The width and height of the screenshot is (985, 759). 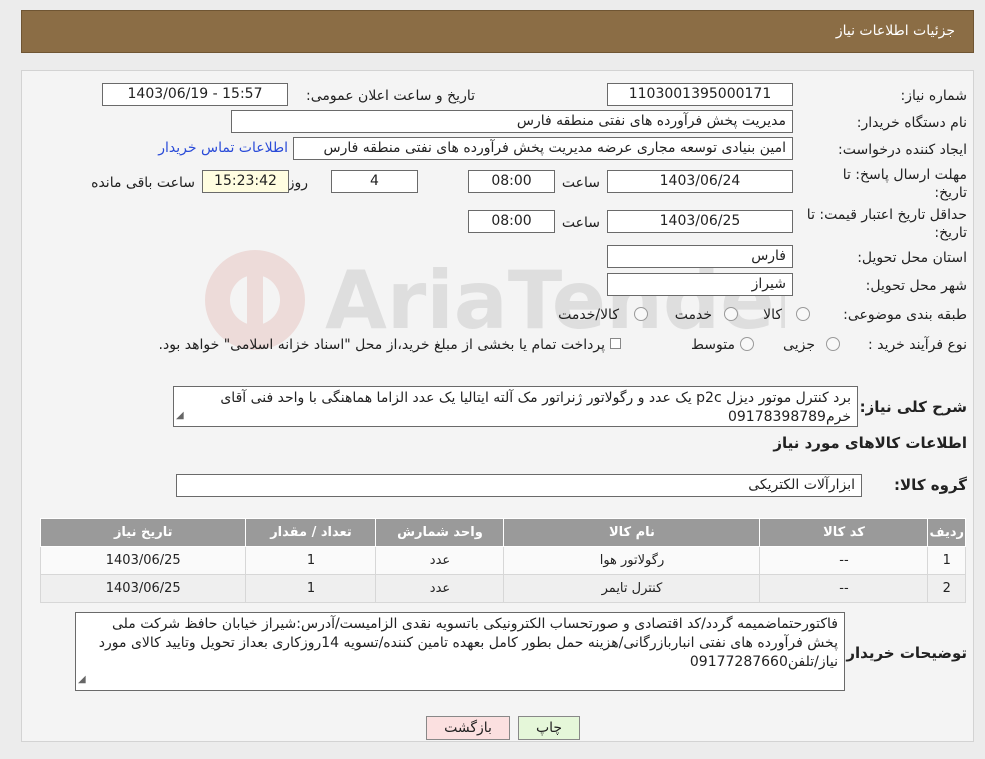 I want to click on need-number-field: 1103001395000171, so click(x=700, y=94).